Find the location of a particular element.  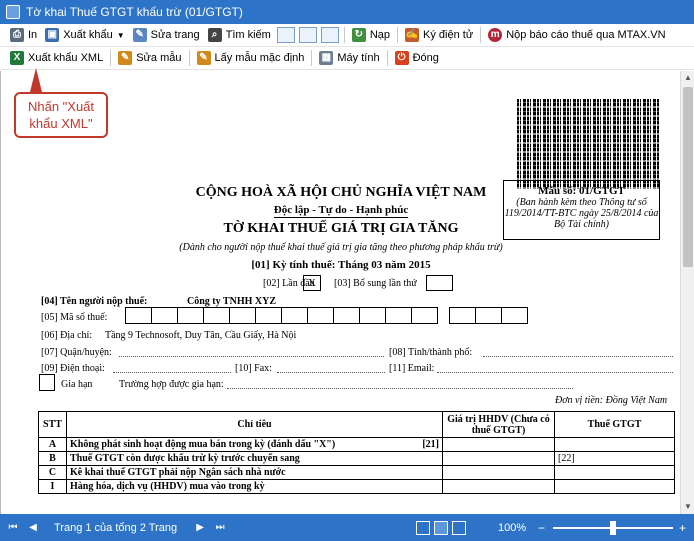

page-width-view-icon is located at coordinates (307, 35).